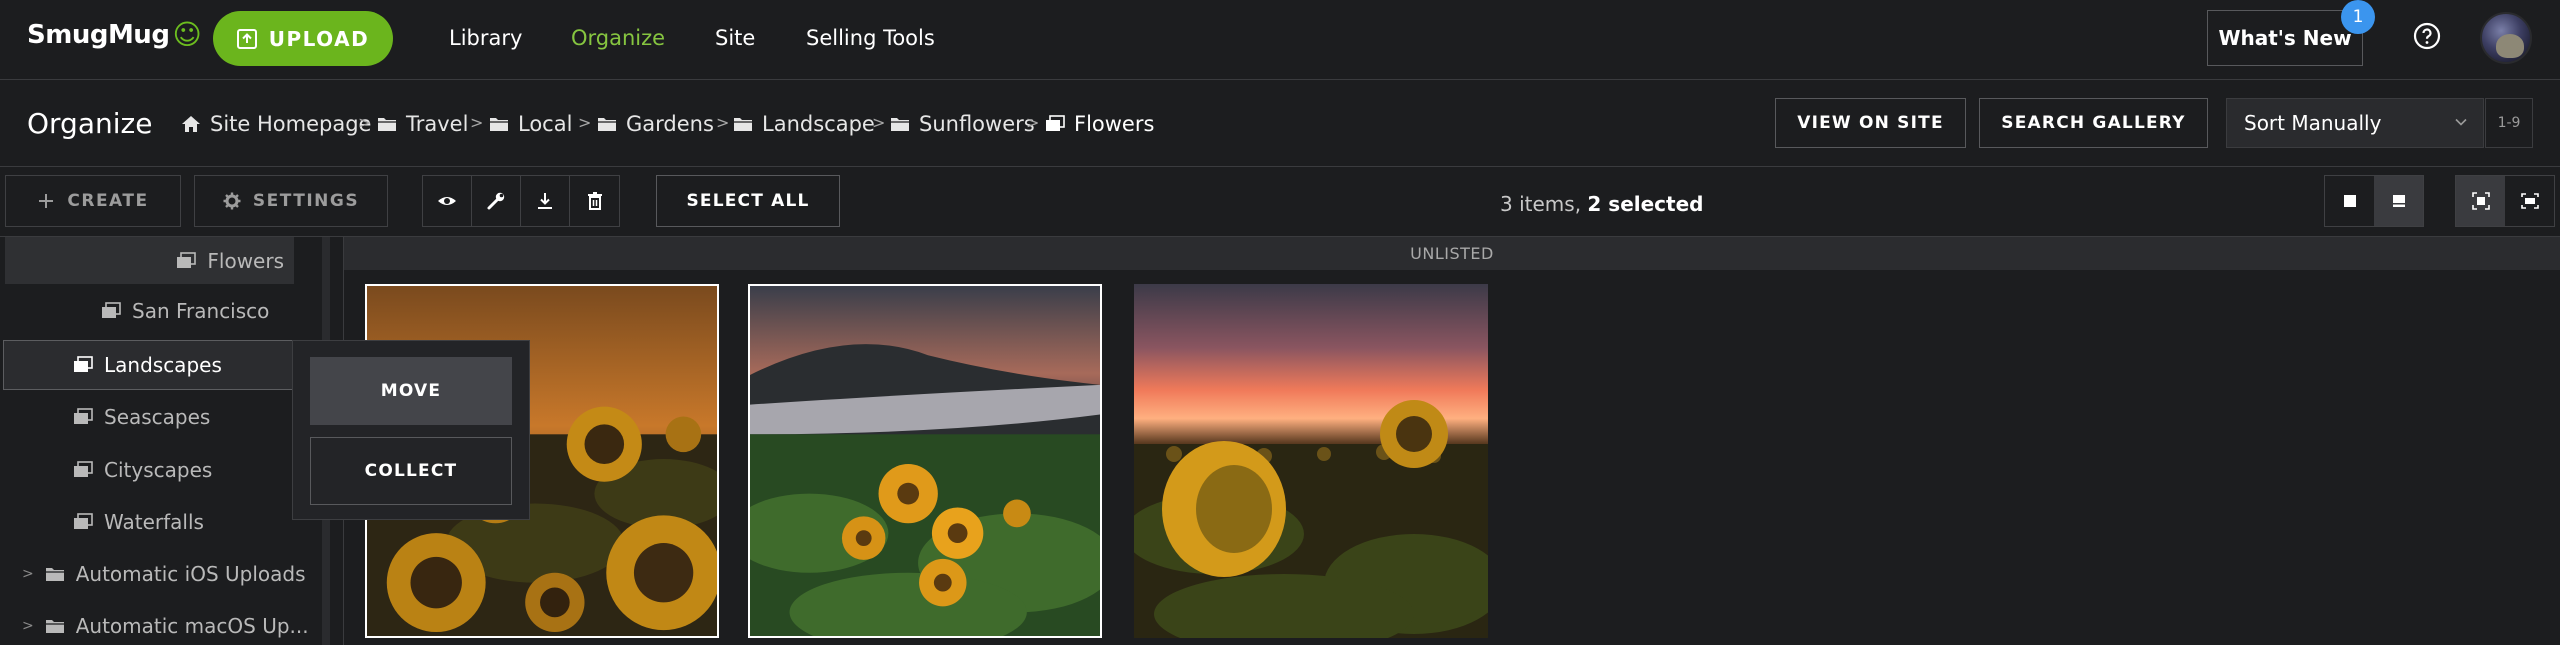 This screenshot has height=645, width=2560. Describe the element at coordinates (191, 124) in the screenshot. I see `home-icon` at that location.